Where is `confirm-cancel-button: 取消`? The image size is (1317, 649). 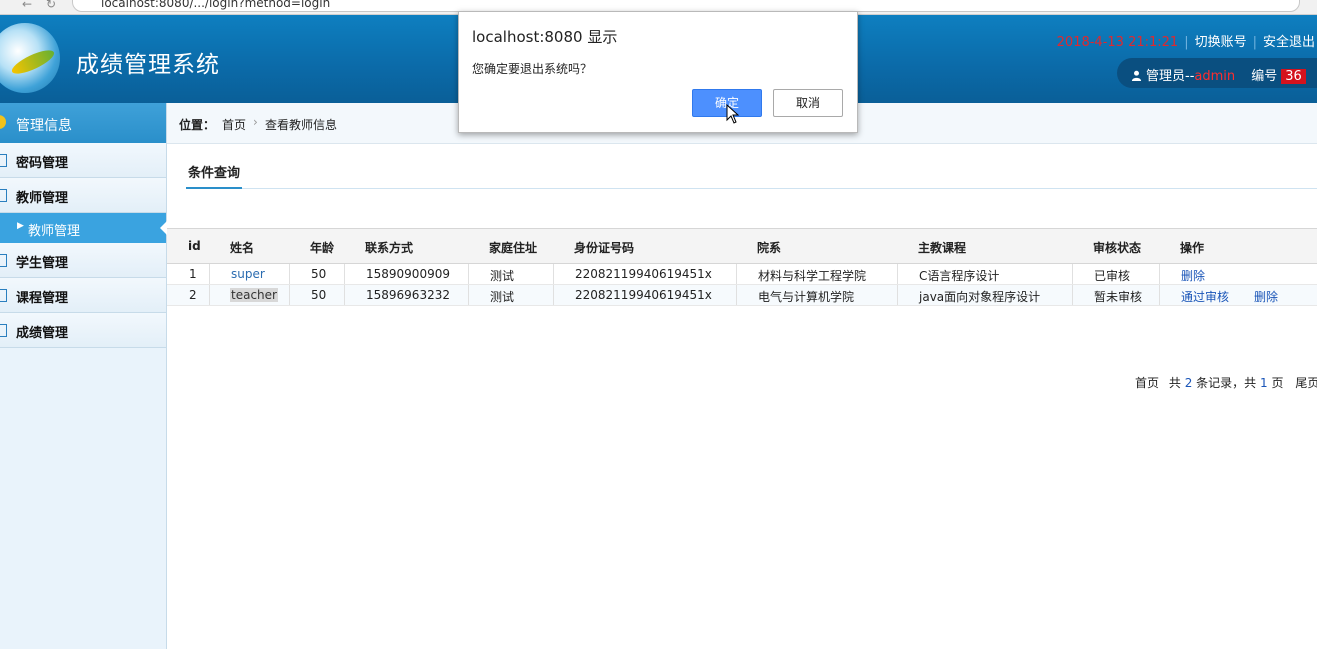 confirm-cancel-button: 取消 is located at coordinates (808, 103).